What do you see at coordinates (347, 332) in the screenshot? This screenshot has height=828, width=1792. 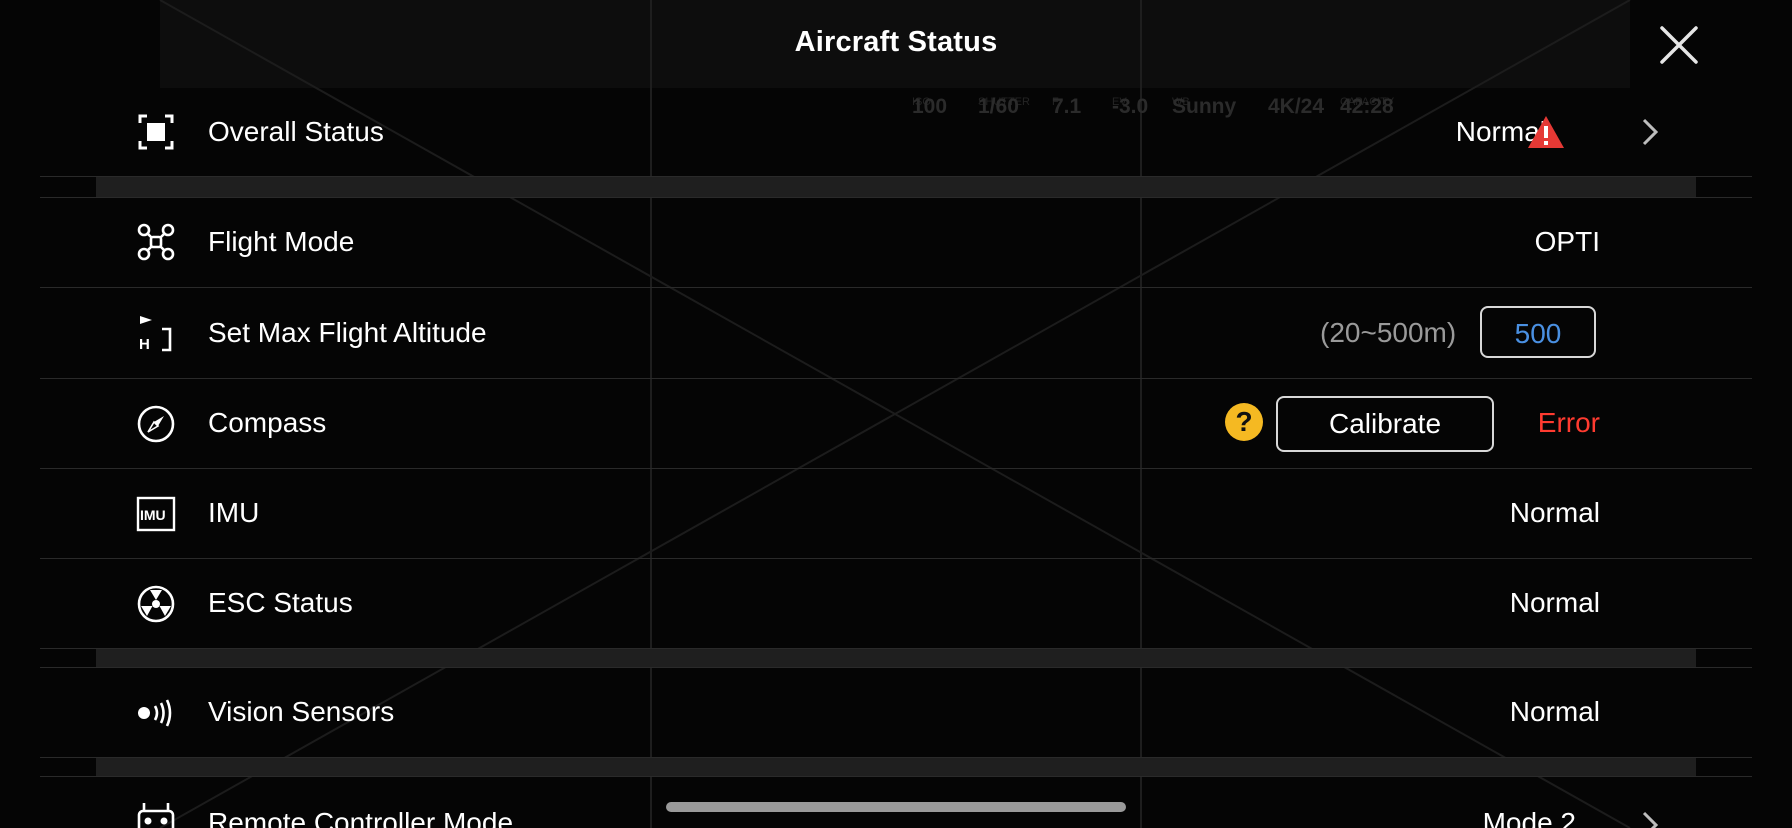 I see `row-label: Set Max Flight Altitude` at bounding box center [347, 332].